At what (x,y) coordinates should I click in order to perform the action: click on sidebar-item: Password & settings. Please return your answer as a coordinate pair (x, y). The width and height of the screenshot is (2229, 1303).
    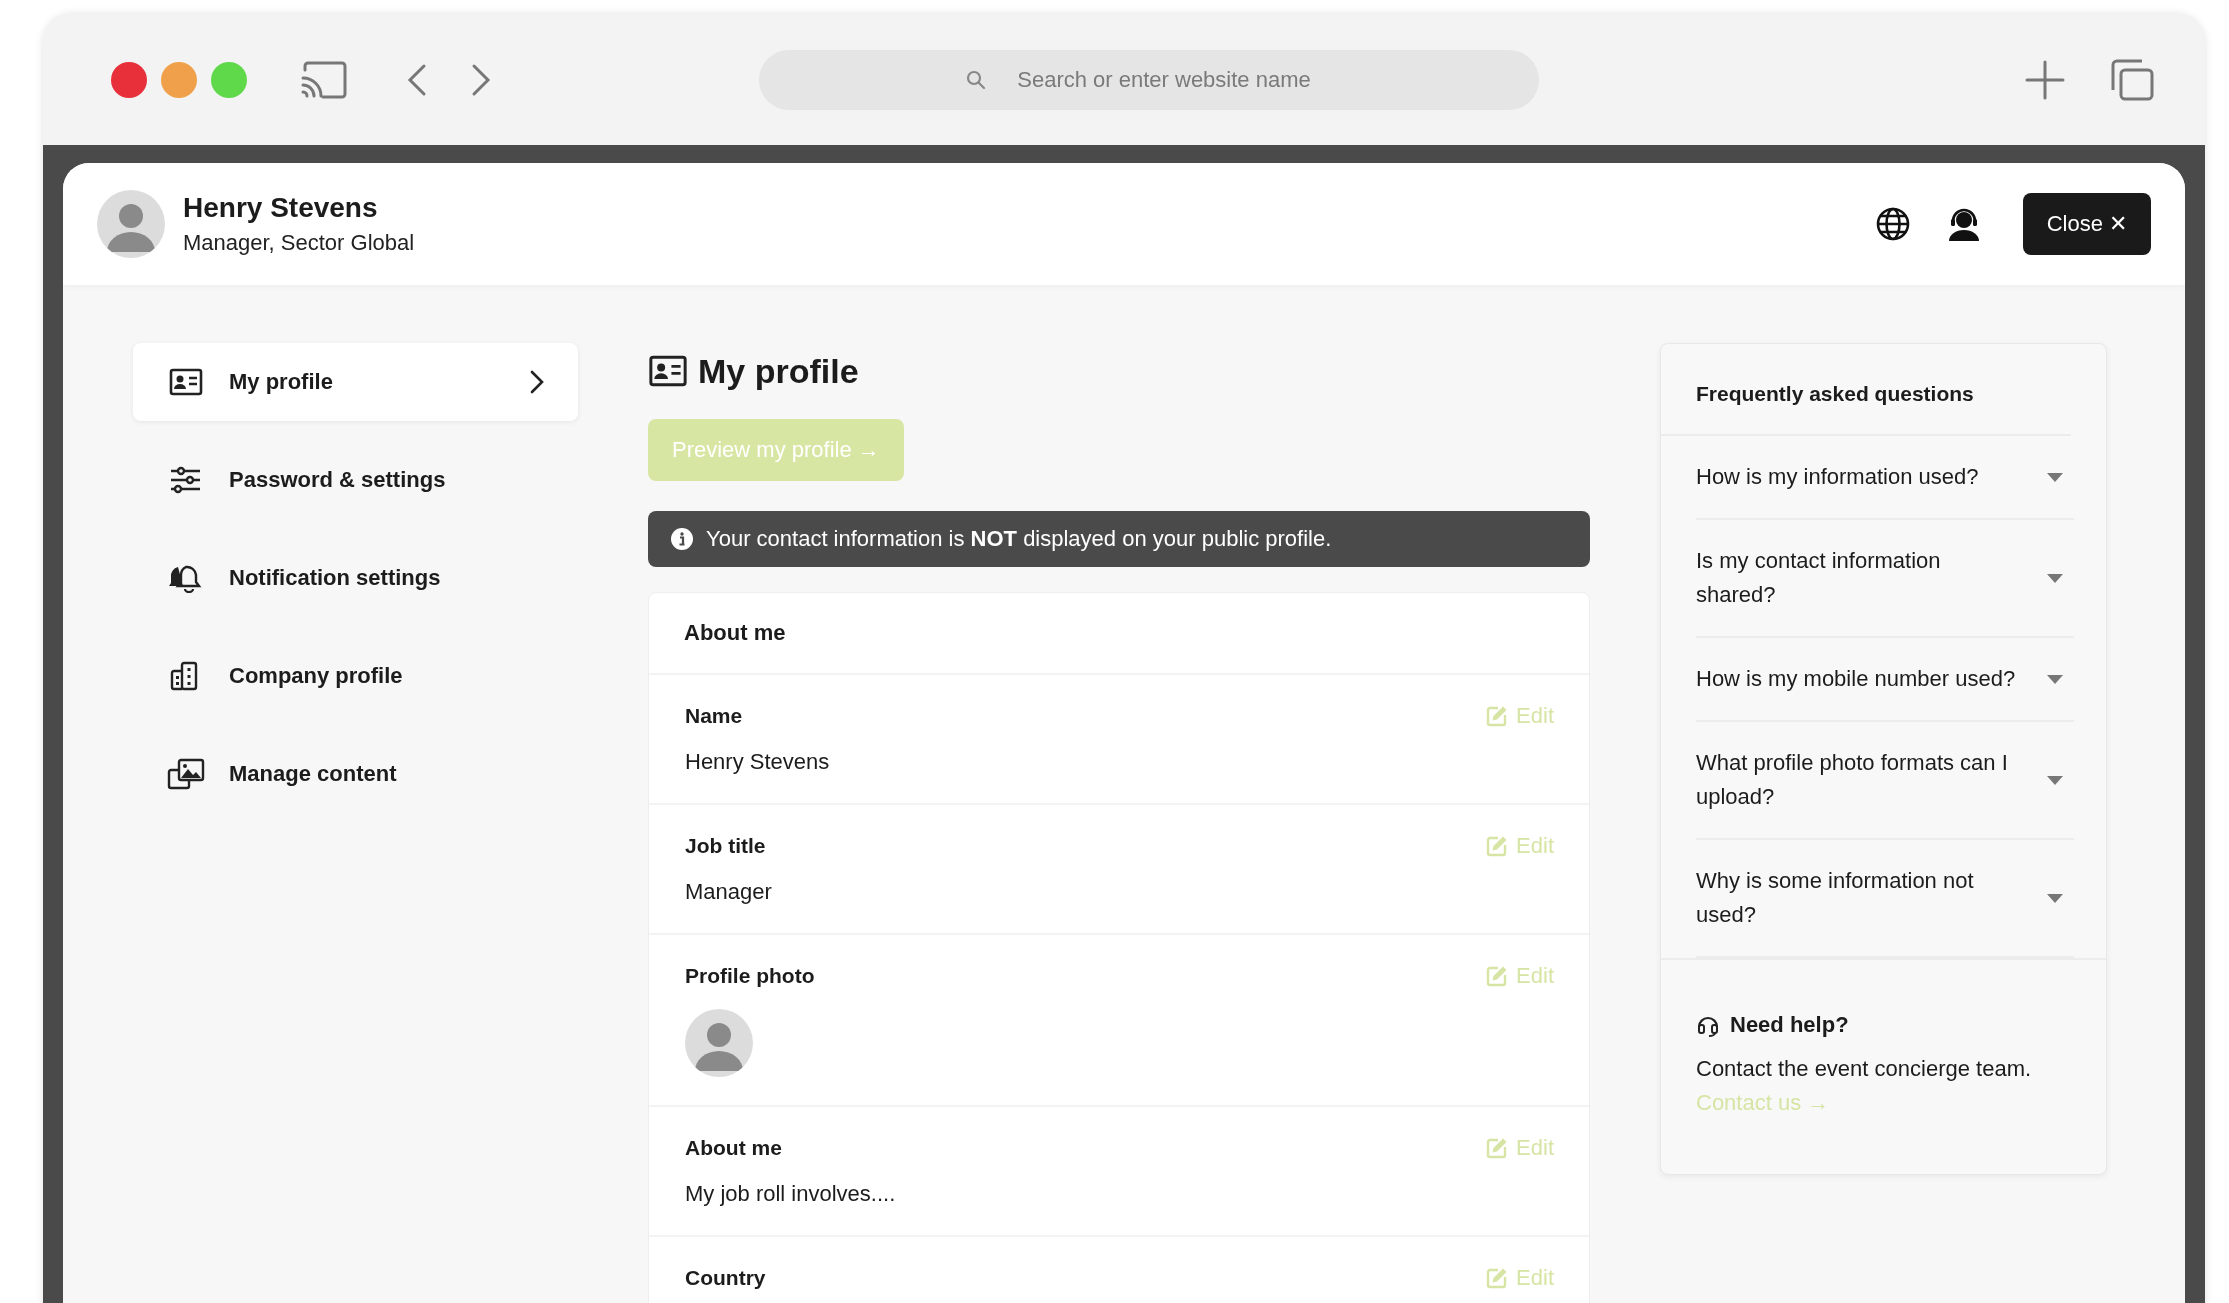
    Looking at the image, I should click on (355, 480).